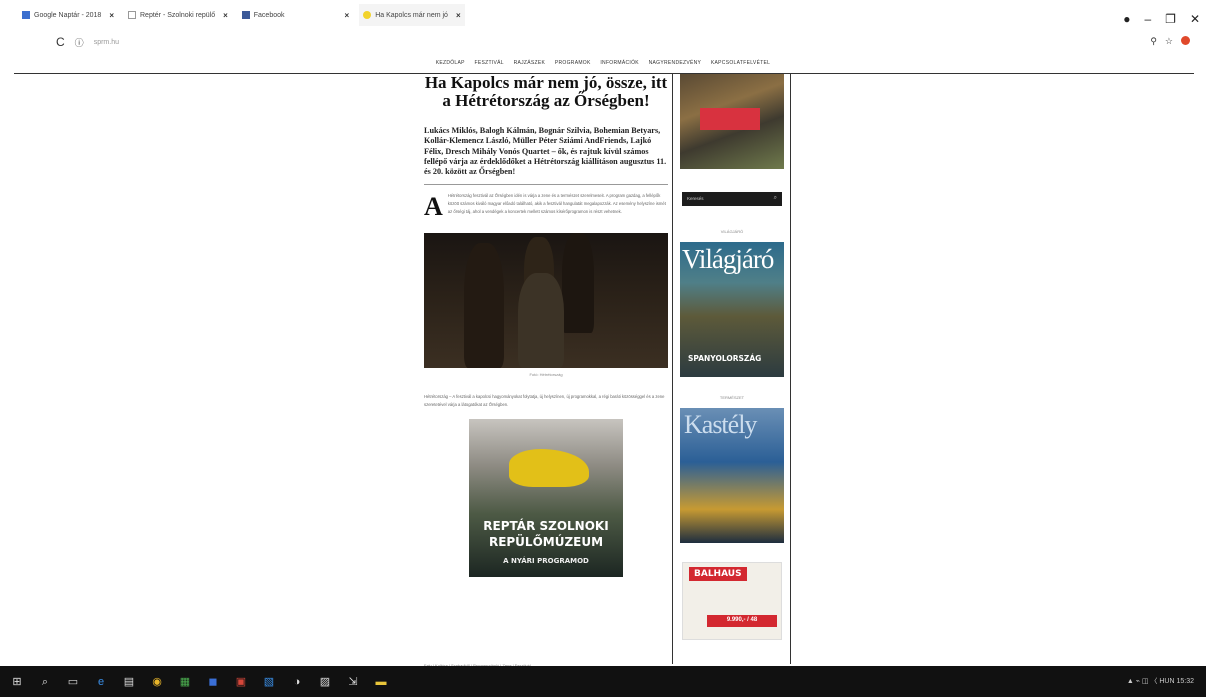  I want to click on magazine-cover-vilagjaro: Világjáró SPANYOLORSZÁG, so click(732, 309).